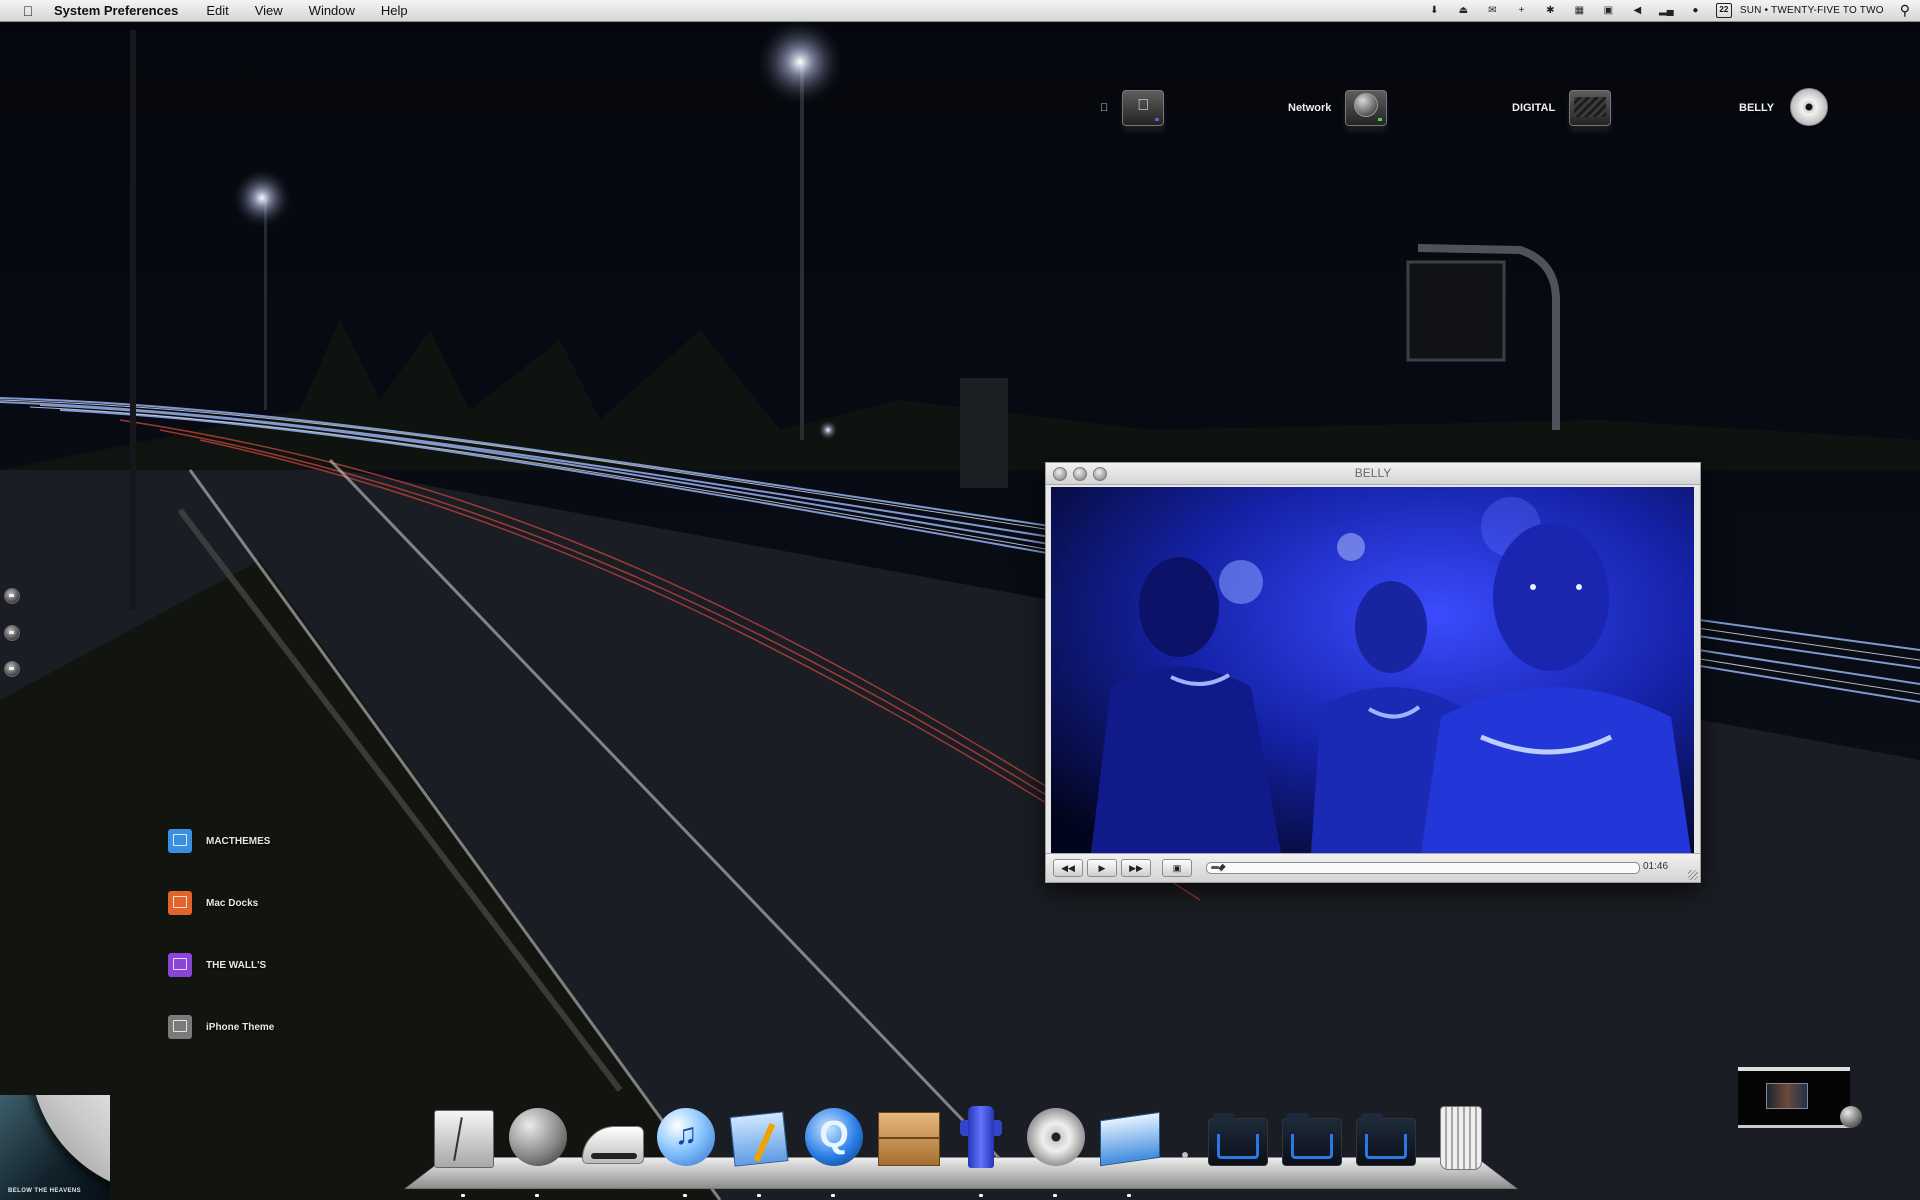  I want to click on playback-scrubber, so click(1423, 868).